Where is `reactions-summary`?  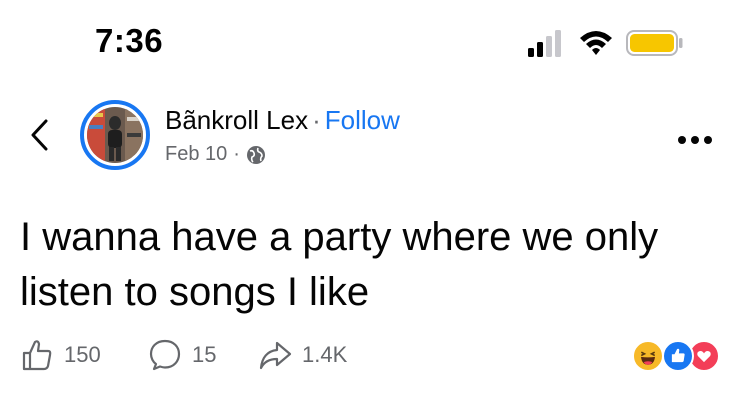
reactions-summary is located at coordinates (677, 356).